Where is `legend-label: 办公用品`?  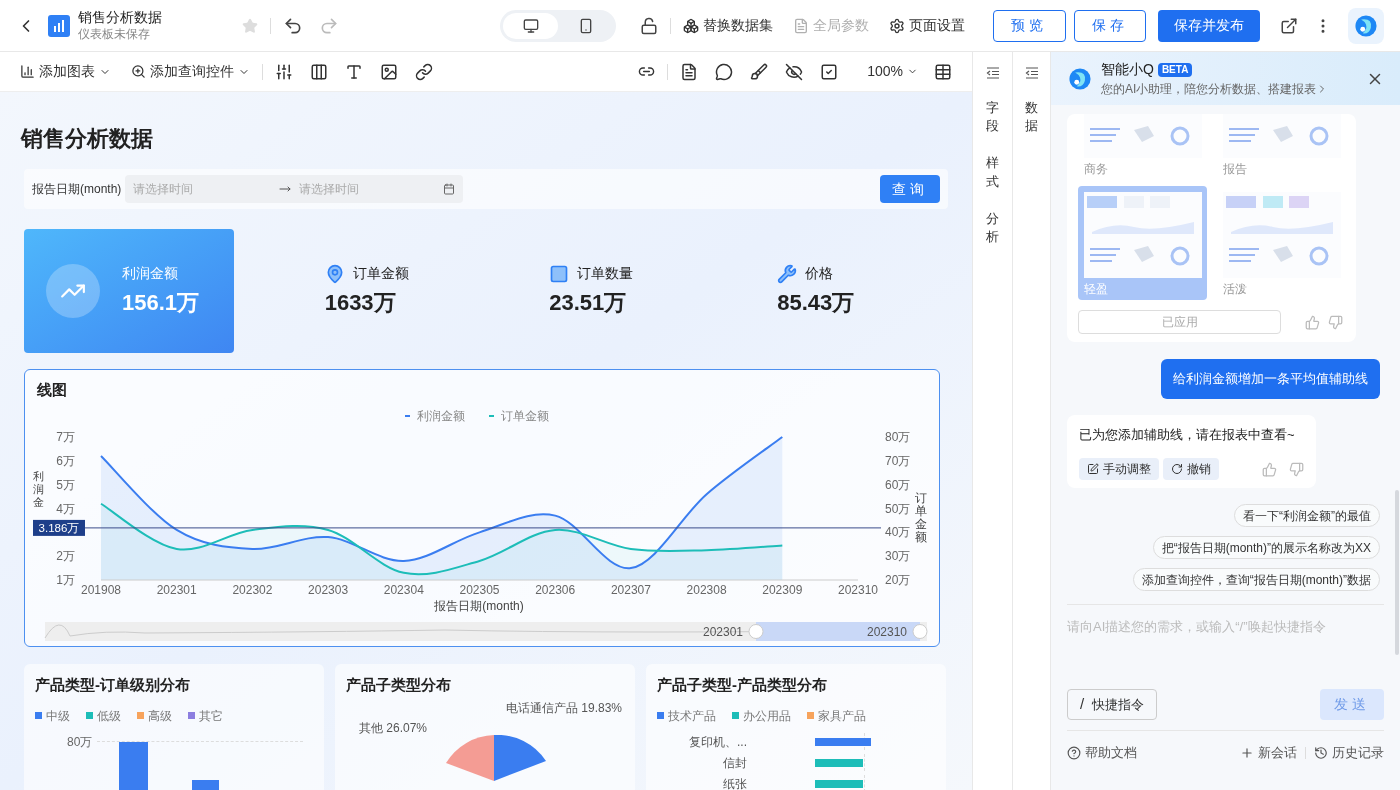 legend-label: 办公用品 is located at coordinates (767, 716).